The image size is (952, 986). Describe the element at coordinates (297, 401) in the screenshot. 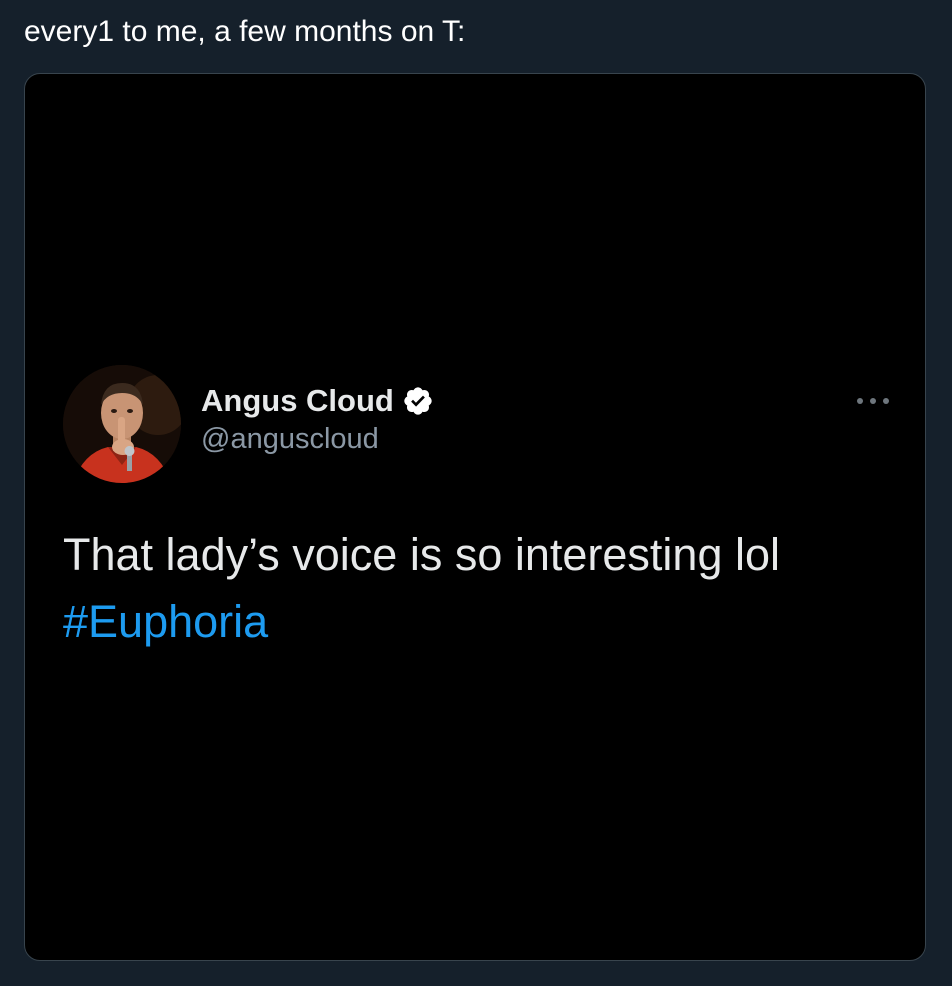

I see `author-display-name: Angus Cloud` at that location.